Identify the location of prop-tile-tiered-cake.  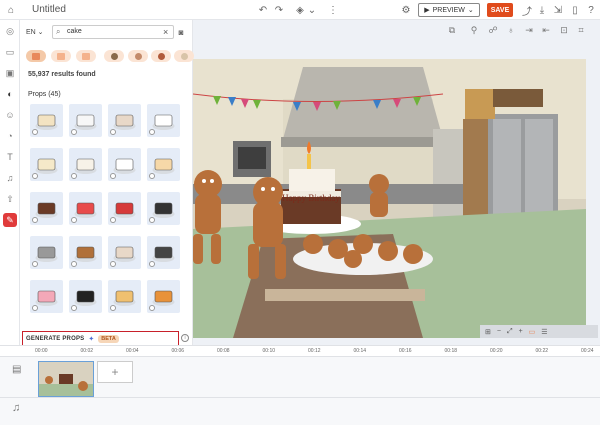
(124, 120).